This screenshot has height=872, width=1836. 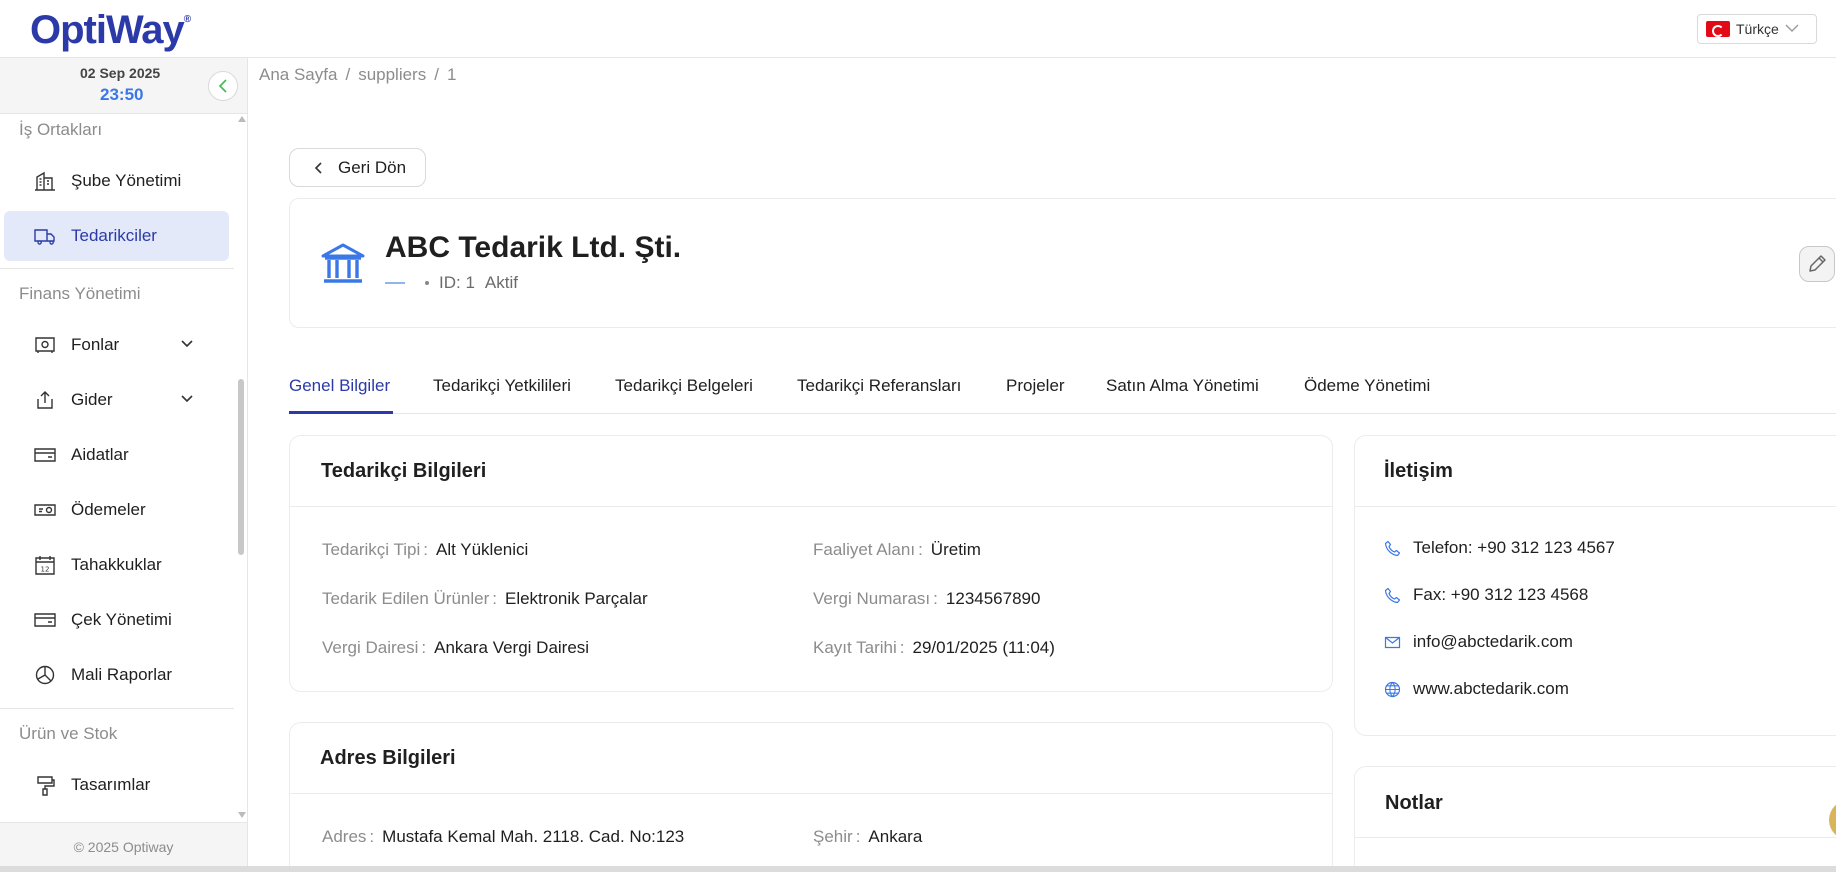 I want to click on check-card-icon, so click(x=45, y=620).